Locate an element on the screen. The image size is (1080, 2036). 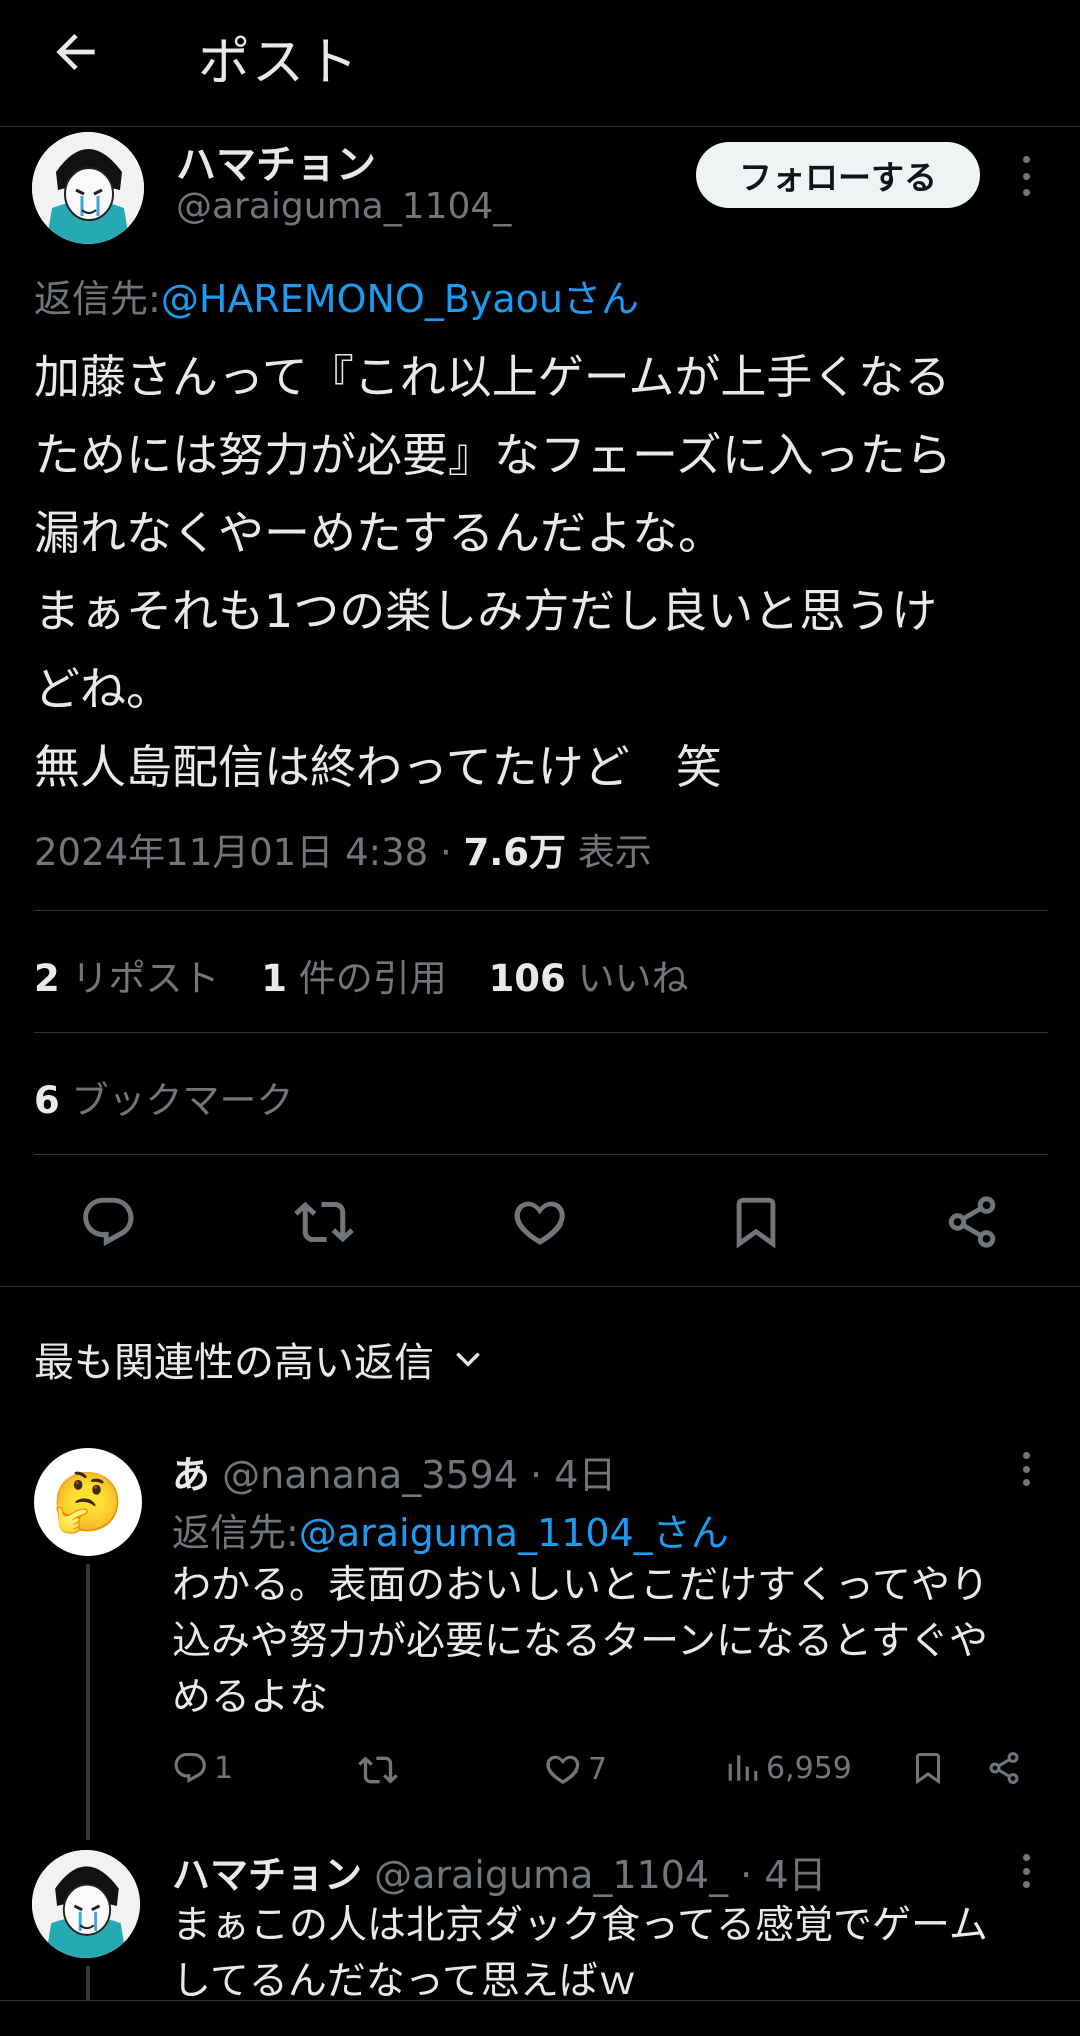
follow-button: フォローする is located at coordinates (838, 175).